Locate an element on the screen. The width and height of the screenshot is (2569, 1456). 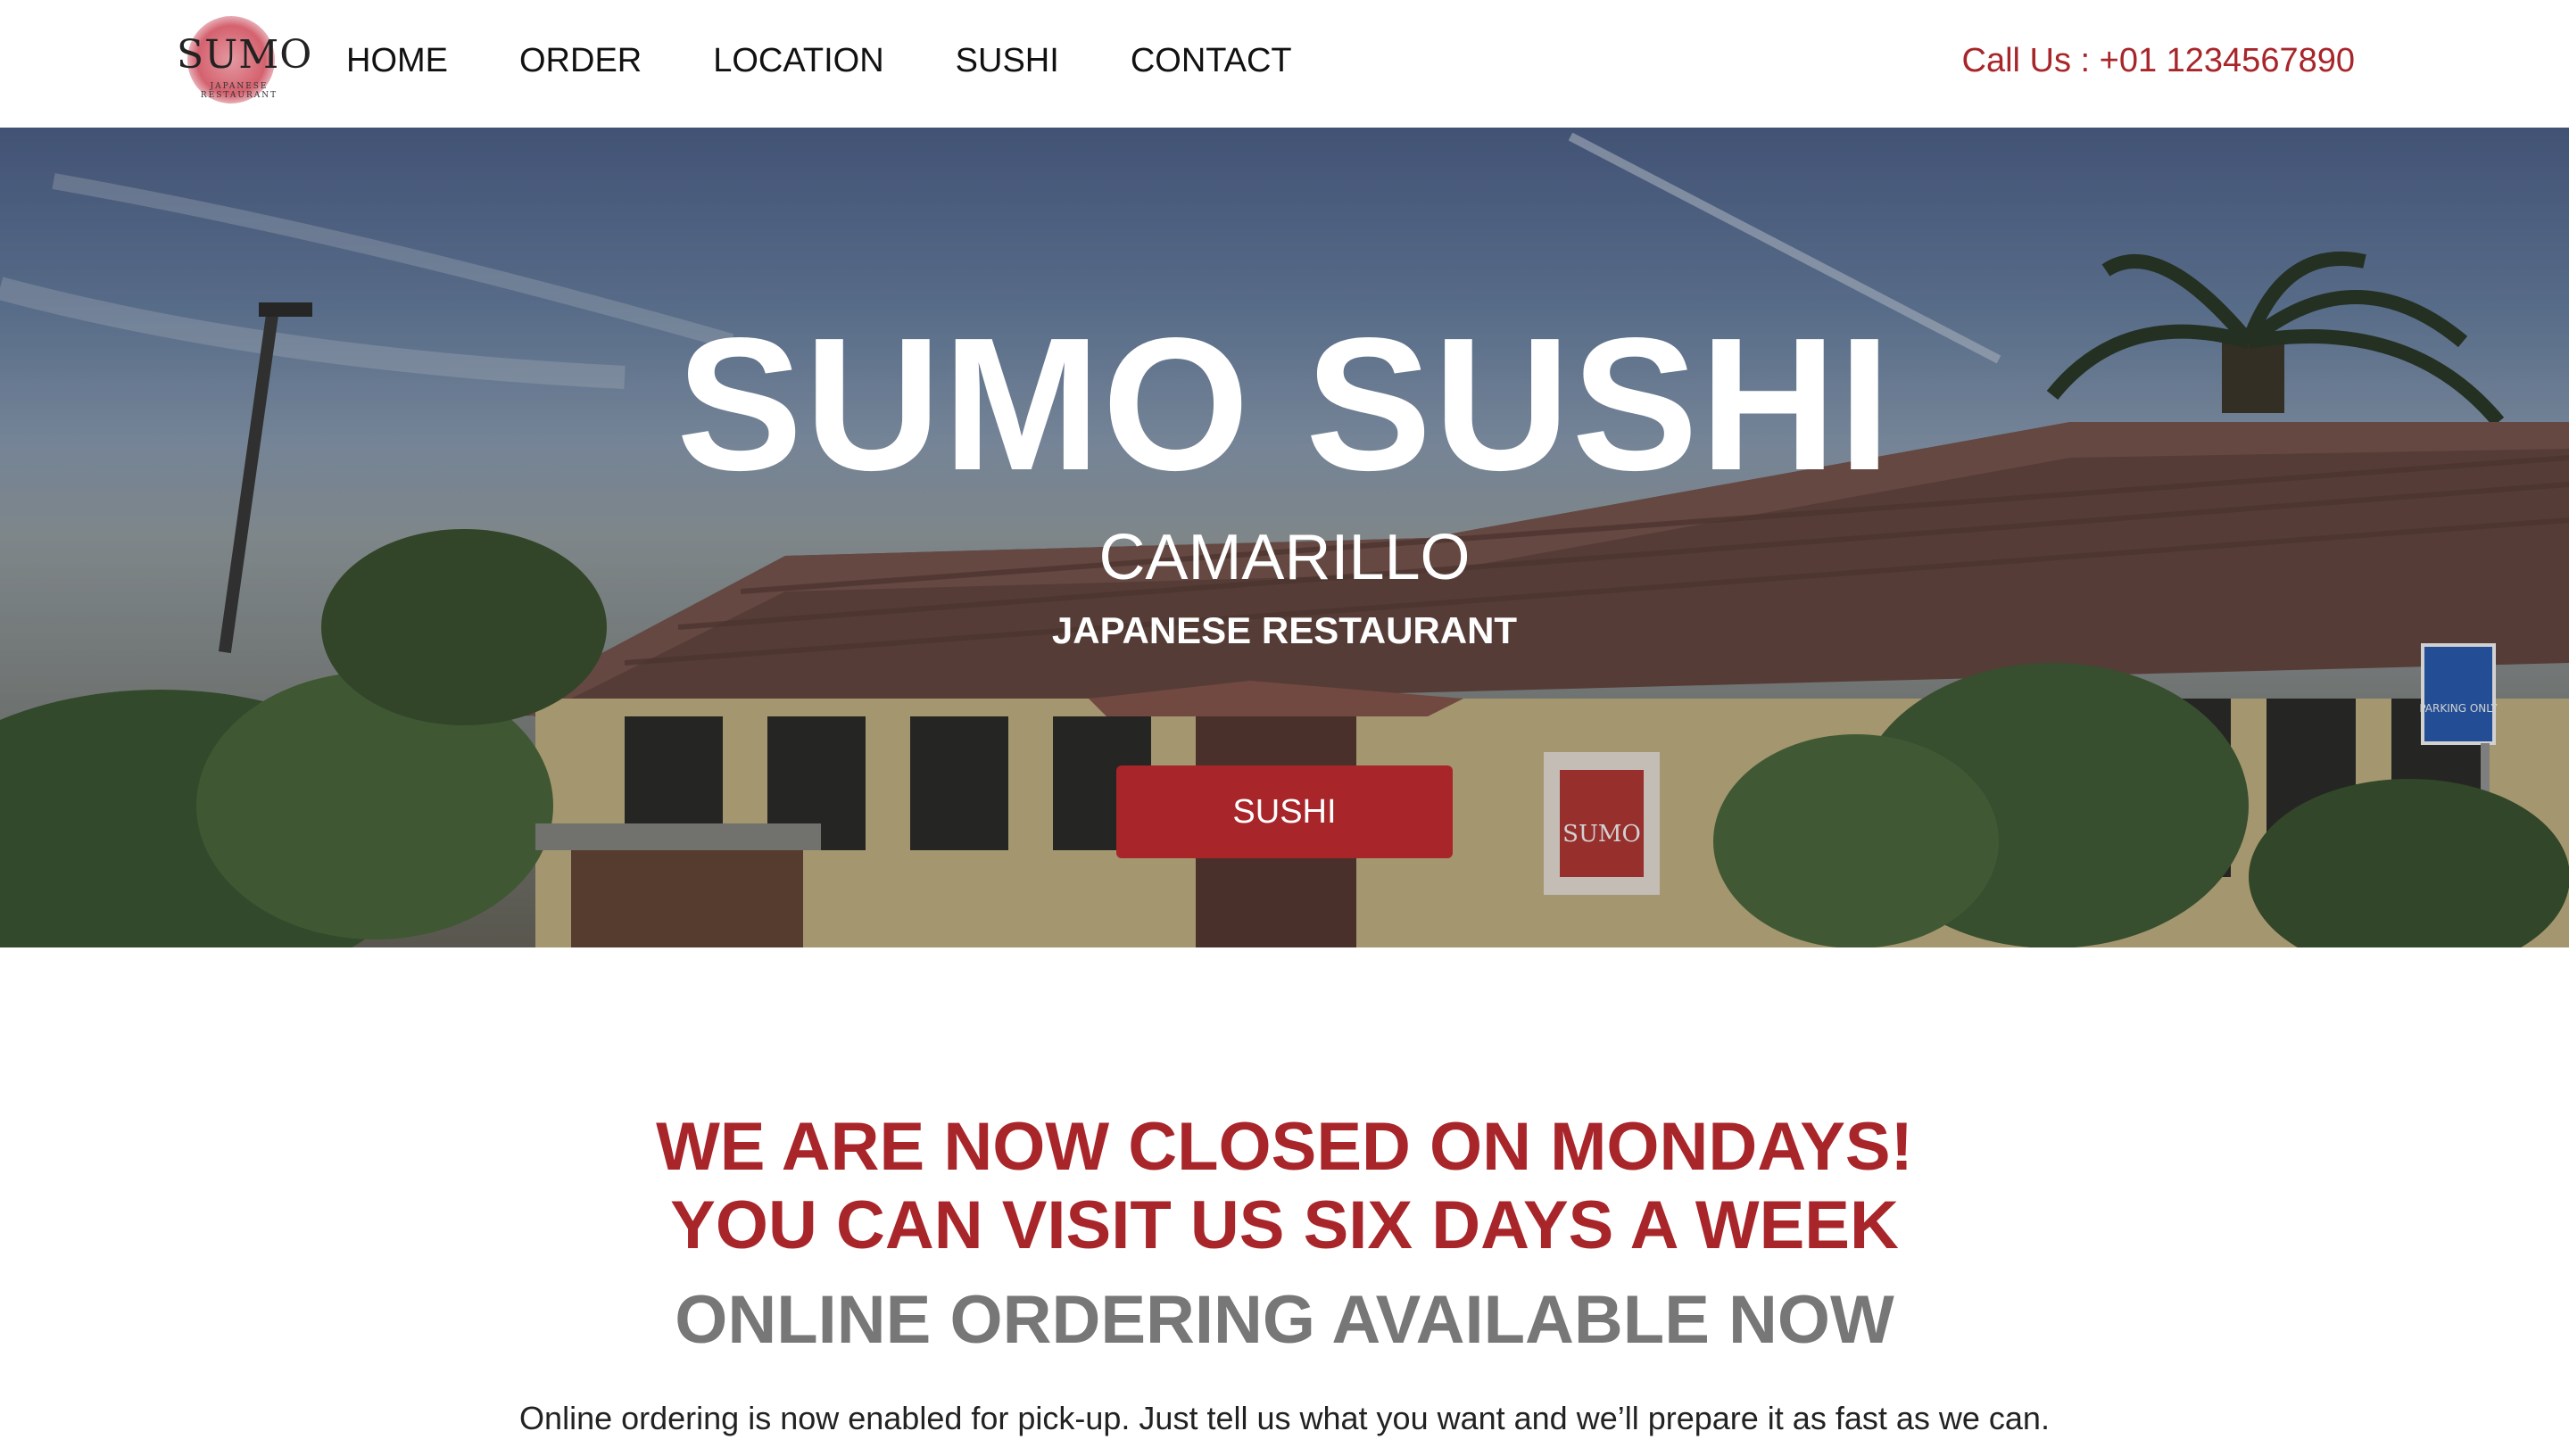
sumo-logo: SUMO JAPANESE RESTAURANT is located at coordinates (245, 58).